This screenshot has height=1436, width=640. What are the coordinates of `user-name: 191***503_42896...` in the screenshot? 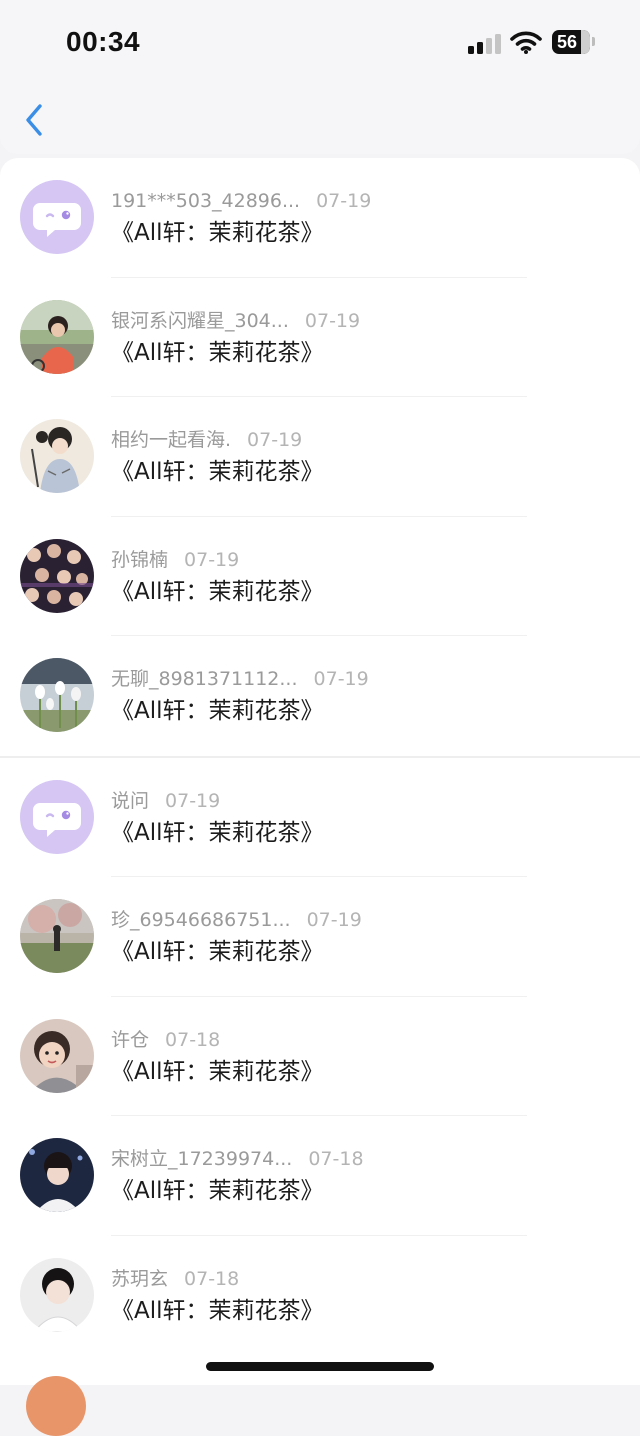 It's located at (205, 201).